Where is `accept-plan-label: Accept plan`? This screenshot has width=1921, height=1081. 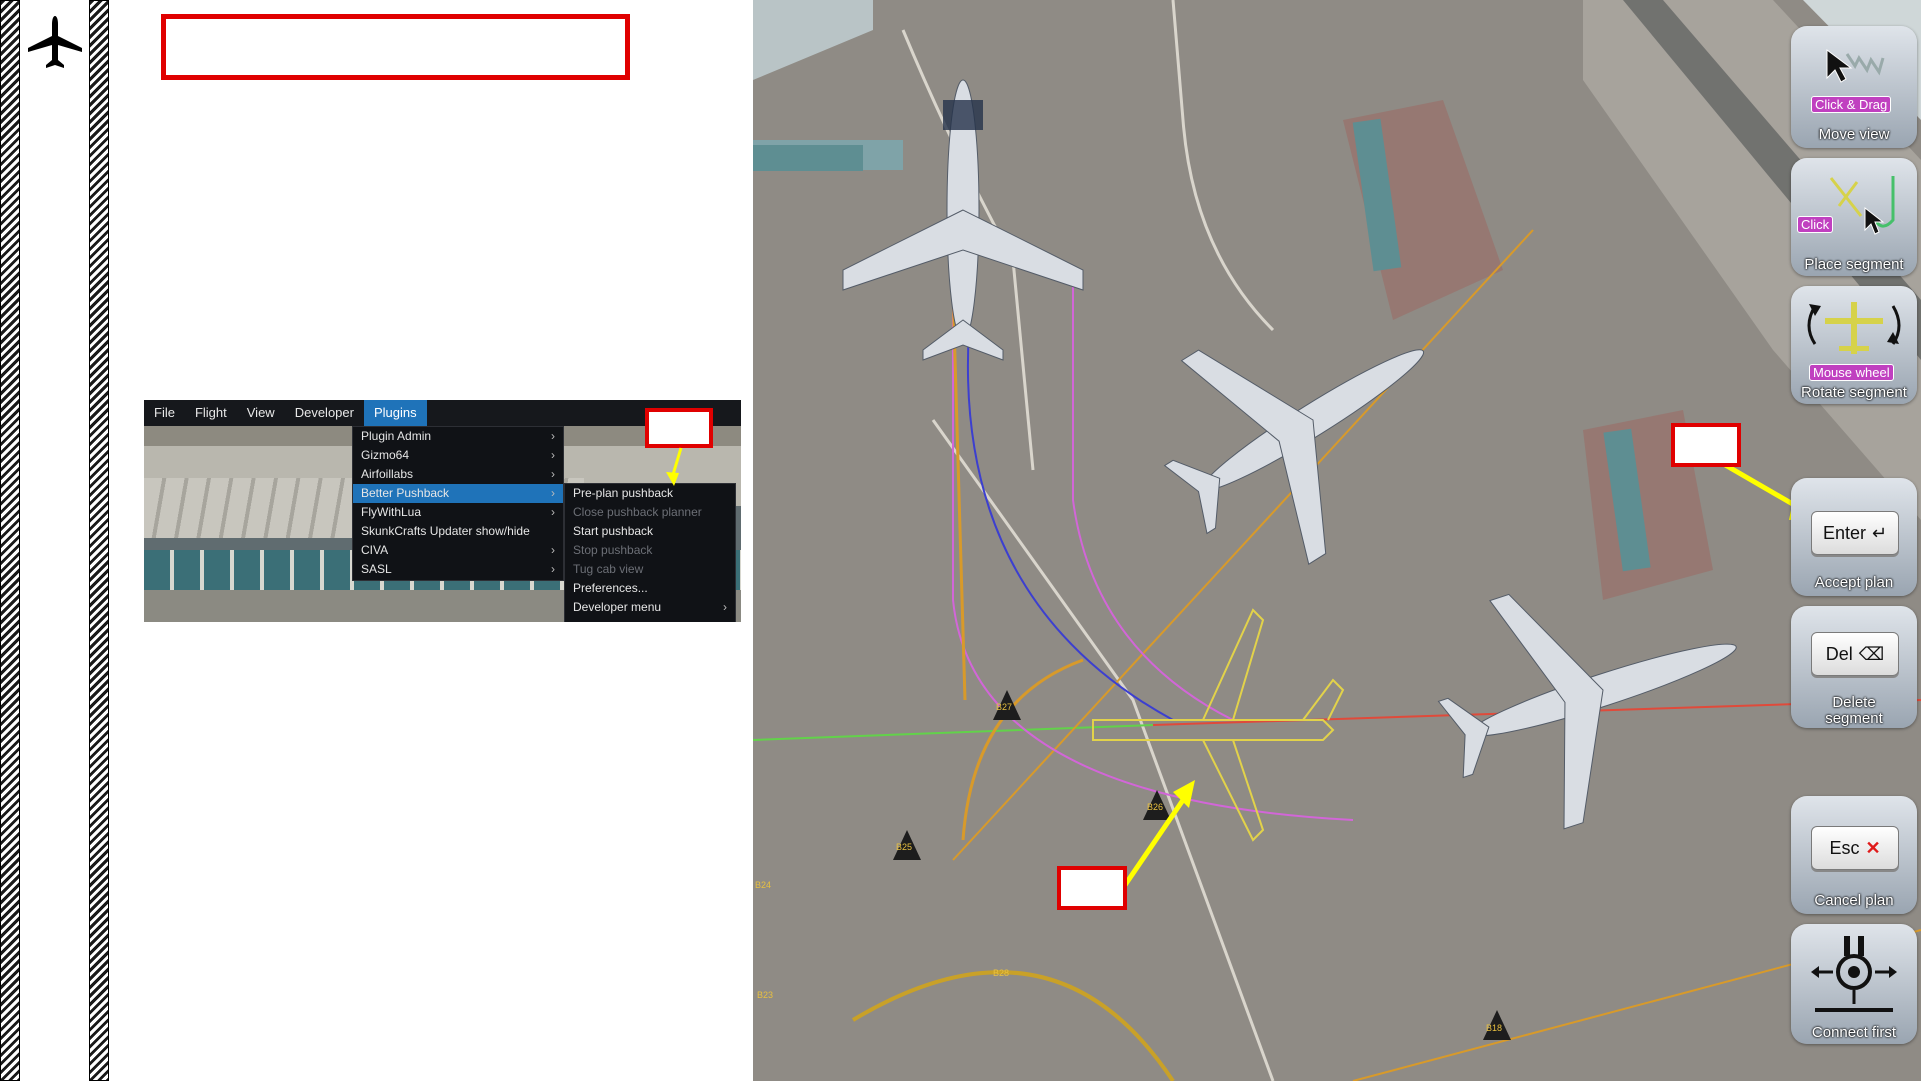
accept-plan-label: Accept plan is located at coordinates (1854, 582).